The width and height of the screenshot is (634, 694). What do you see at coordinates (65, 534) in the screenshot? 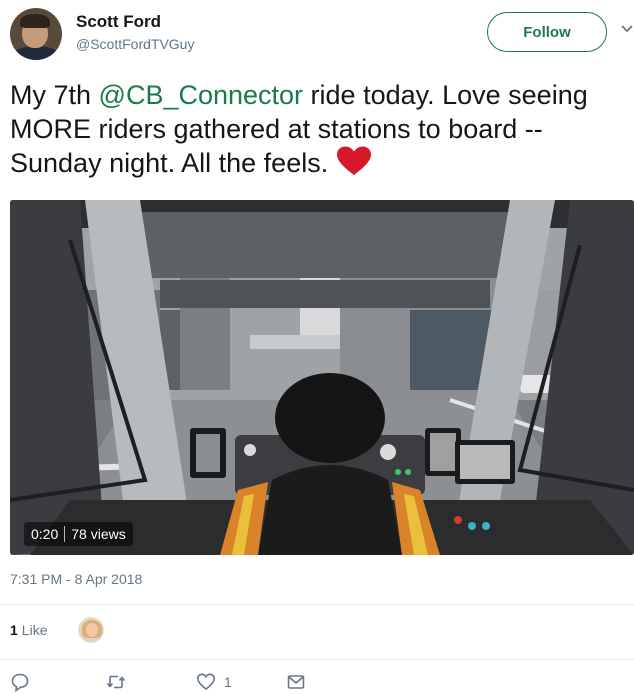
I see `badge-separator` at bounding box center [65, 534].